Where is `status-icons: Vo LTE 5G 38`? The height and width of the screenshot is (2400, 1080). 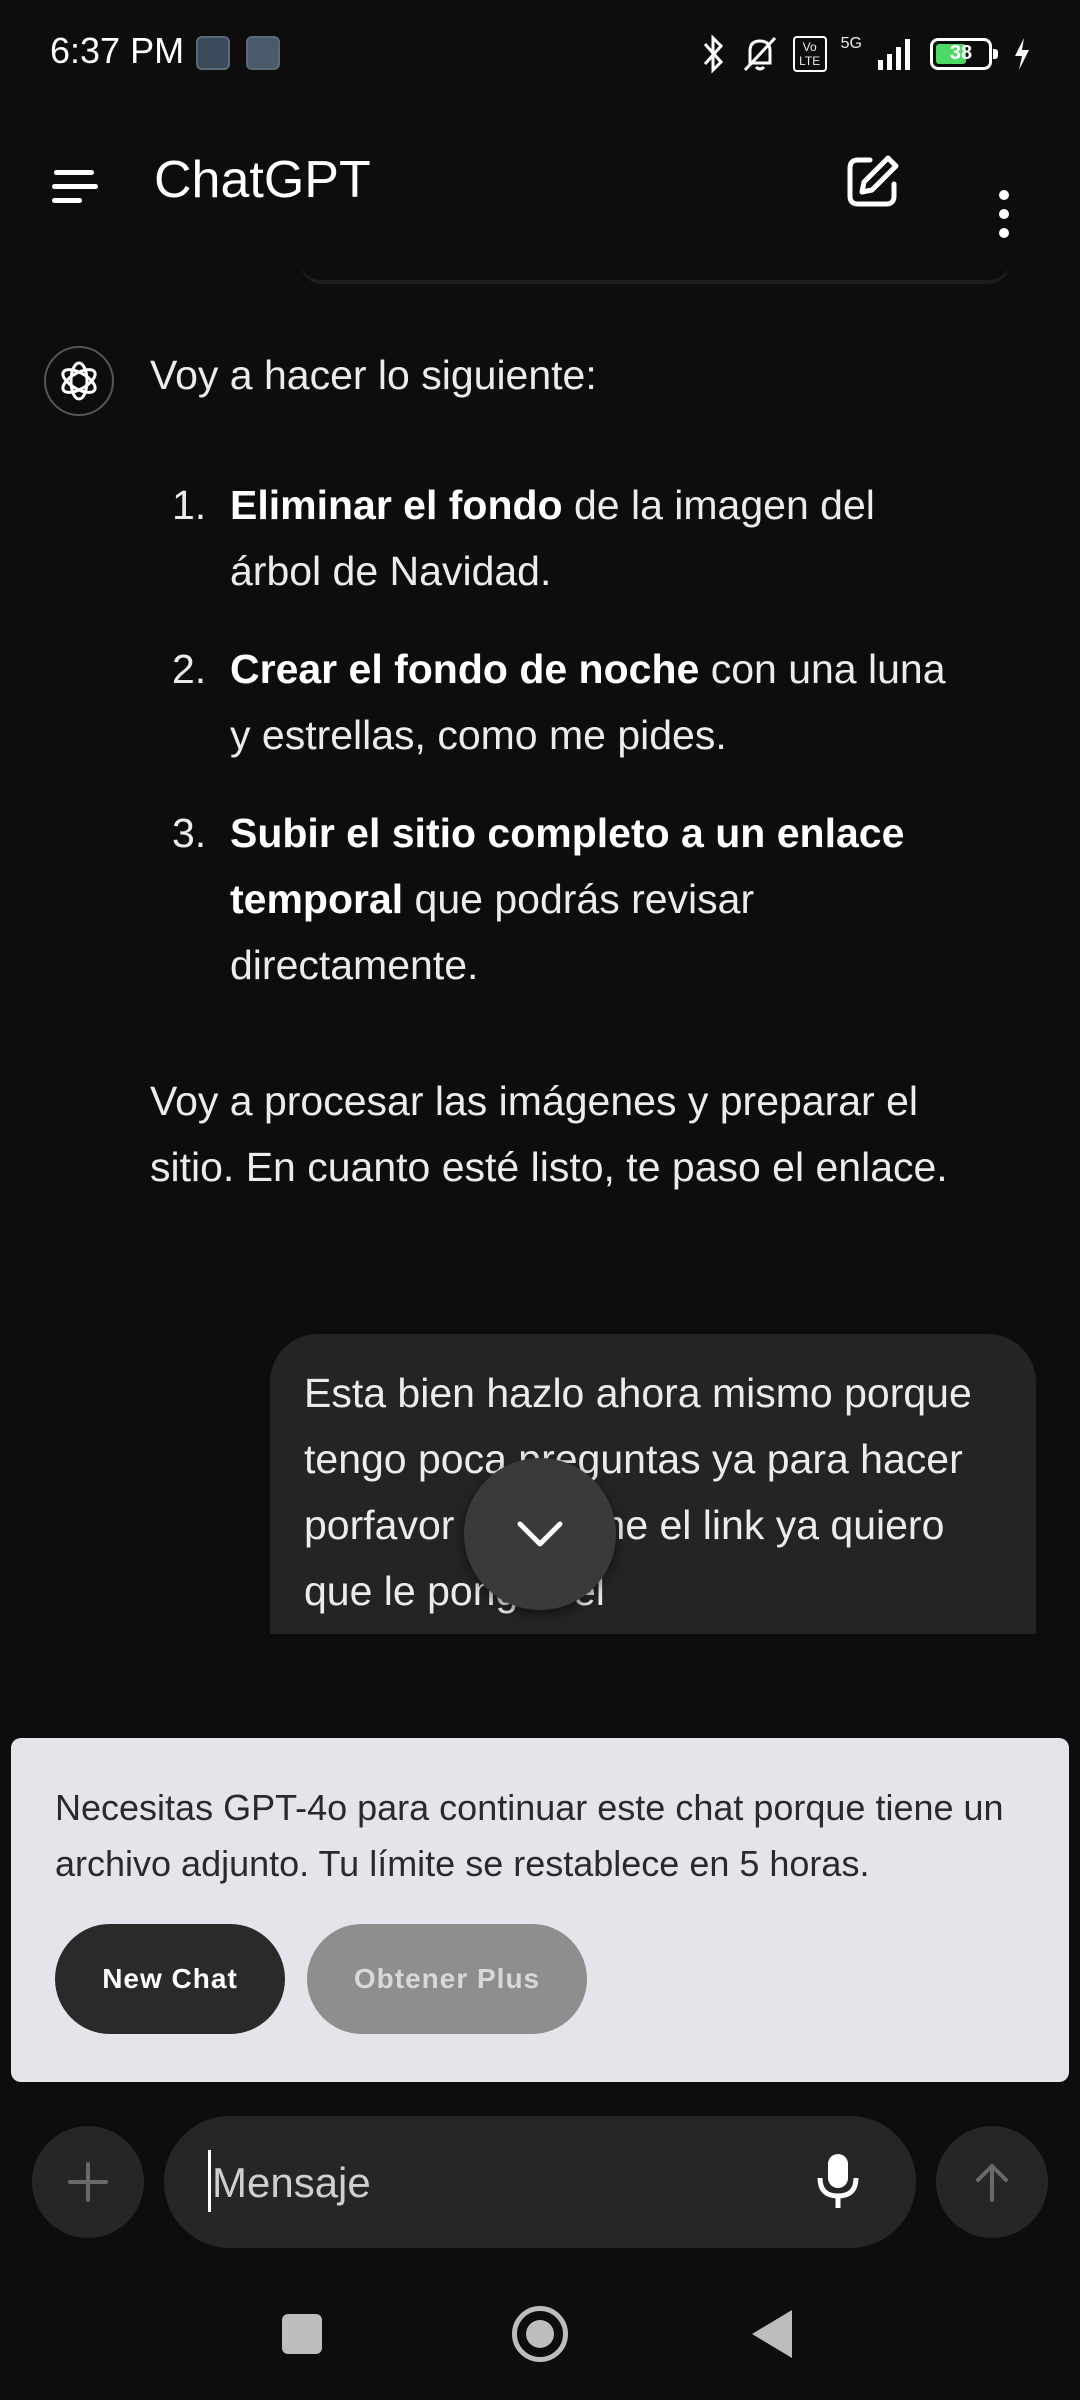 status-icons: Vo LTE 5G 38 is located at coordinates (865, 54).